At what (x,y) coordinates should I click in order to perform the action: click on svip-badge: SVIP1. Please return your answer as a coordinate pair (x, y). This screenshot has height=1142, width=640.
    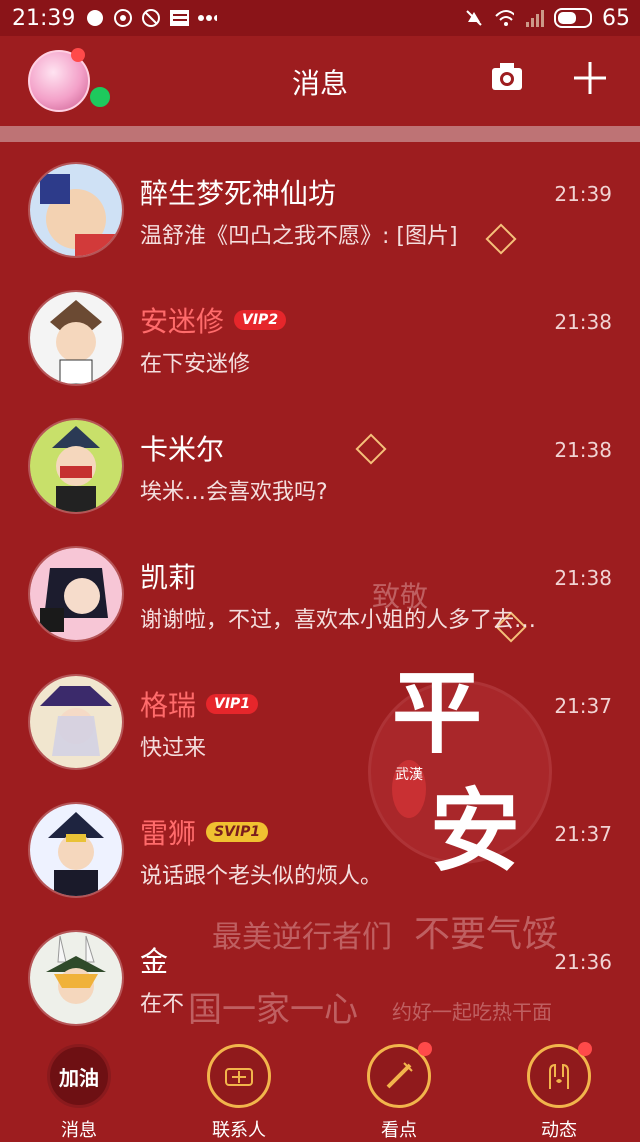
    Looking at the image, I should click on (237, 832).